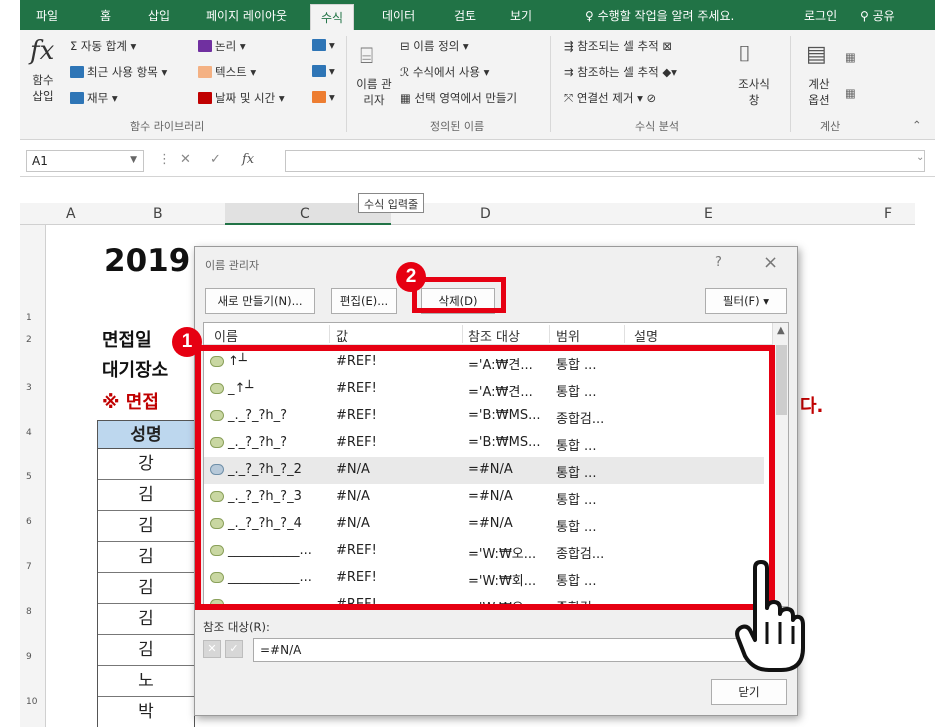 The width and height of the screenshot is (935, 727). I want to click on column-header-c: C, so click(305, 214).